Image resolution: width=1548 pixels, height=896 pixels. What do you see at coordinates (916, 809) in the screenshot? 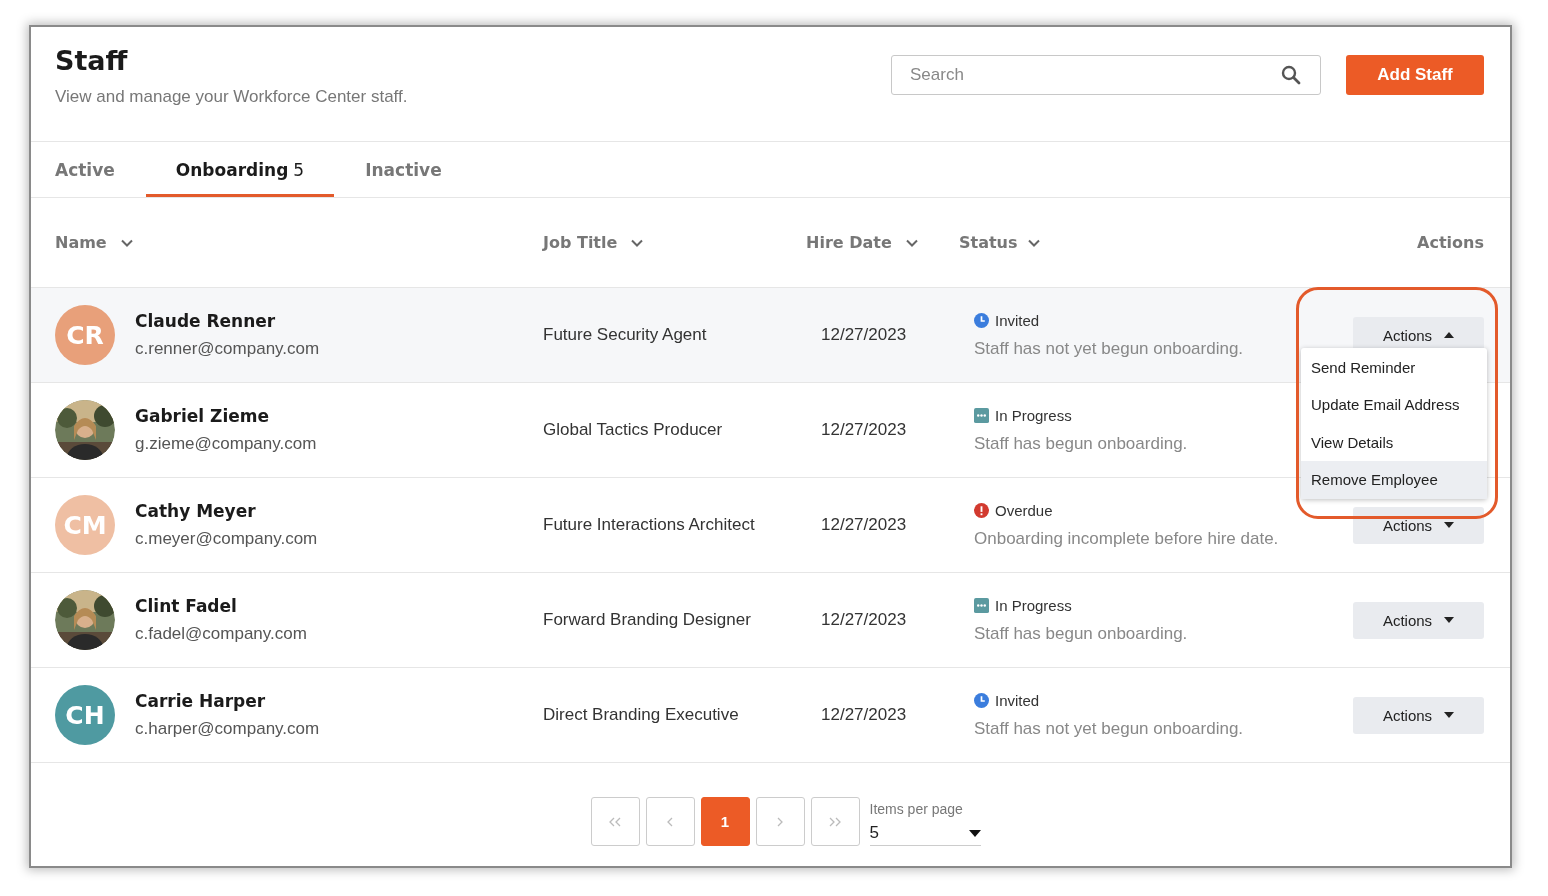
I see `items-per-page-label: Items per page` at bounding box center [916, 809].